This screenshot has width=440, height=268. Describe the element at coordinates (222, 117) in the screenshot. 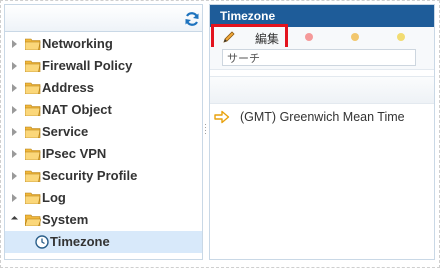

I see `row-arrow-icon` at that location.